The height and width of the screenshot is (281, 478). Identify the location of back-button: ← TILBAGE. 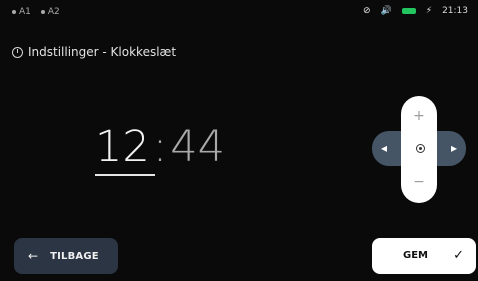
(66, 256).